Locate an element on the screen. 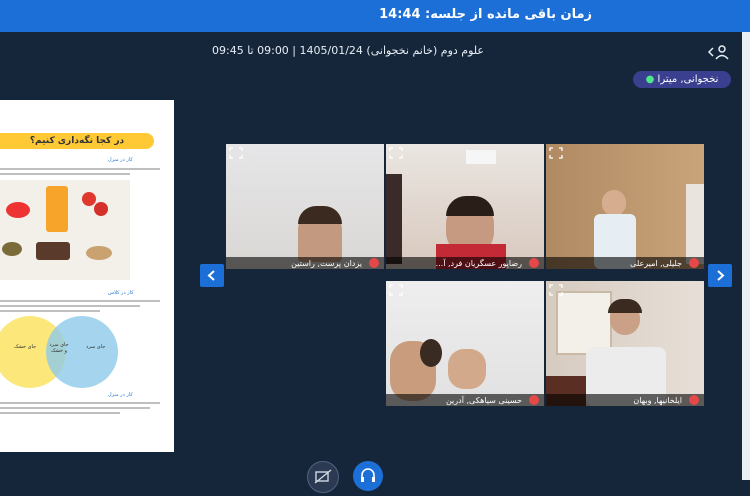  slide-section-3: کار در منزل is located at coordinates (120, 395).